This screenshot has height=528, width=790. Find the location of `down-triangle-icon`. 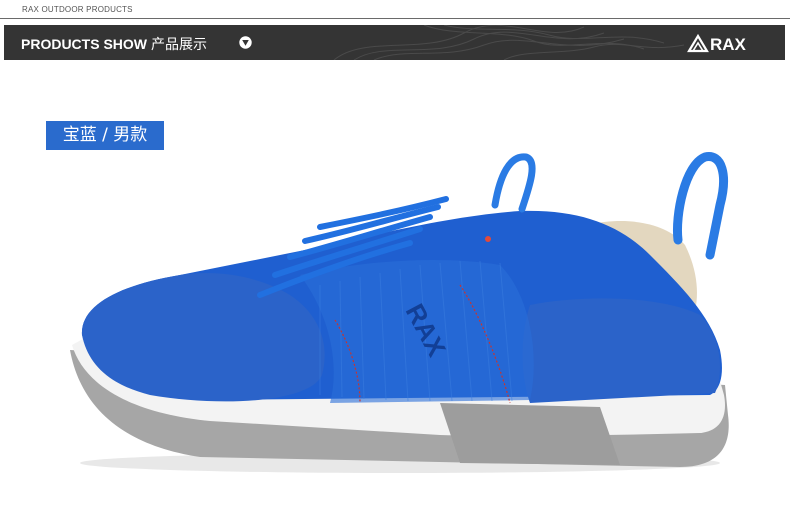

down-triangle-icon is located at coordinates (245, 42).